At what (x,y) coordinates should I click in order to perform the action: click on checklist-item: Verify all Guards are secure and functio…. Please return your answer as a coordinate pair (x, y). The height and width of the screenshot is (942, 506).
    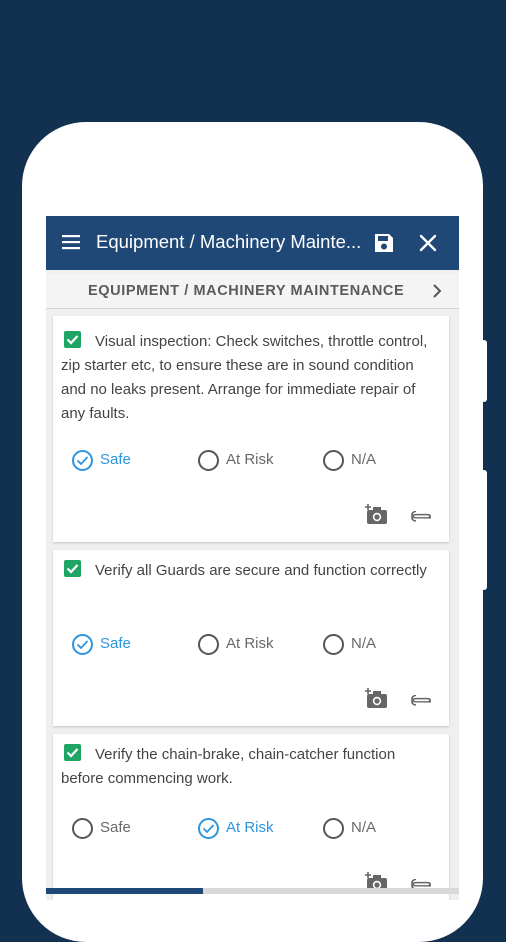
    Looking at the image, I should click on (251, 638).